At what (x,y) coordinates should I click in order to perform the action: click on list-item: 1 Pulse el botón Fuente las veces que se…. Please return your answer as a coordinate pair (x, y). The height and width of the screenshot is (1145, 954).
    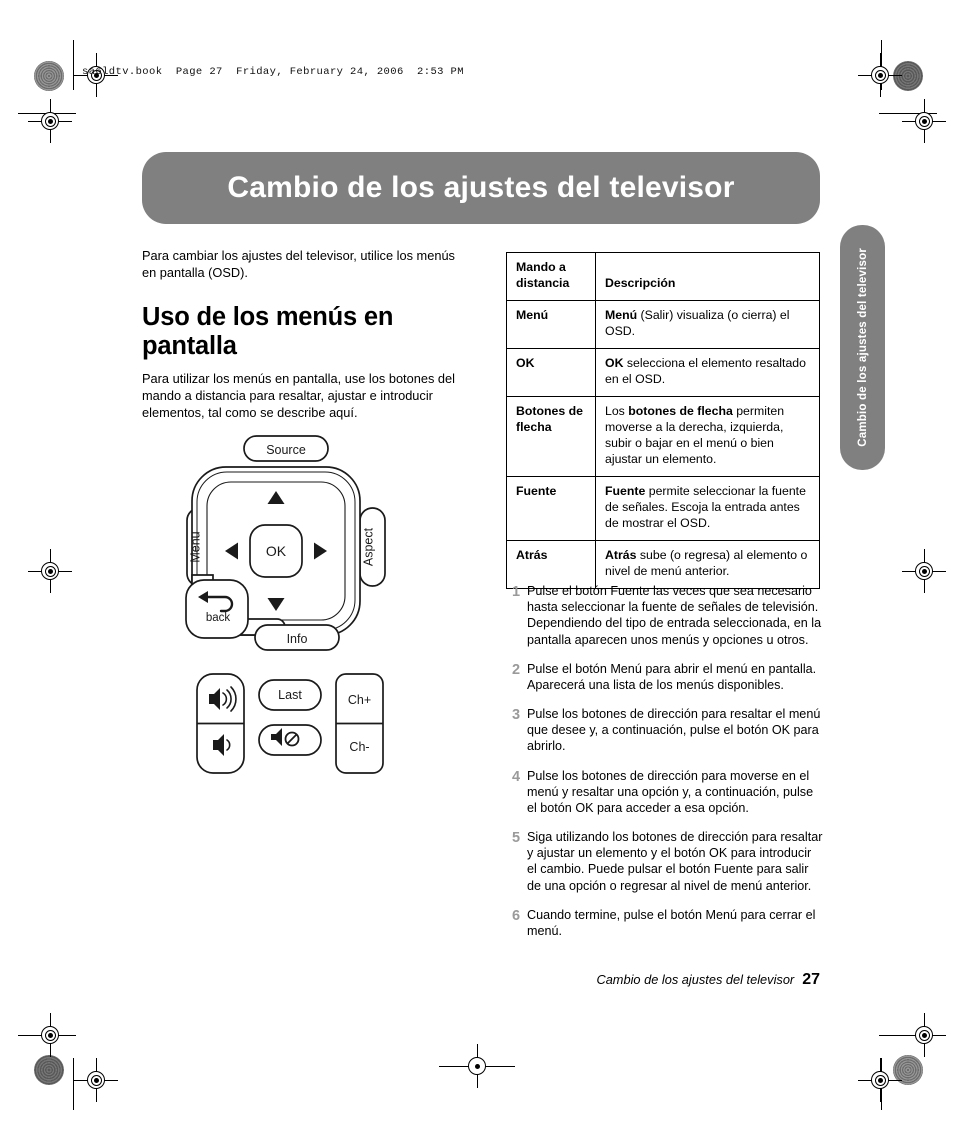
    Looking at the image, I should click on (668, 615).